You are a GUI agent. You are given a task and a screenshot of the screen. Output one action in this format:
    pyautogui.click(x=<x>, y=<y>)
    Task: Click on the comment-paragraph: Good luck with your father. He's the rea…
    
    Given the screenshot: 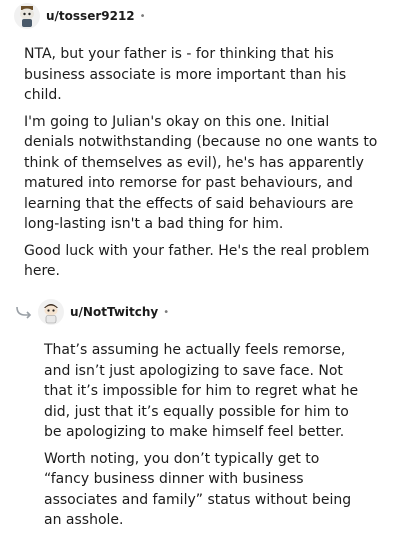 What is the action you would take?
    pyautogui.click(x=197, y=261)
    